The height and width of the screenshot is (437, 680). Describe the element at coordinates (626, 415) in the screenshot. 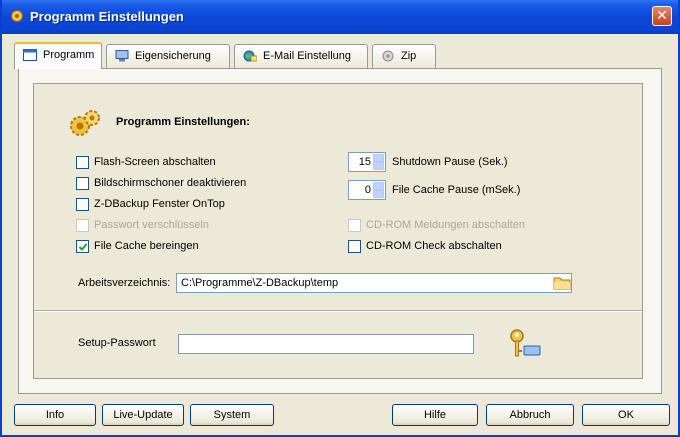

I see `ok-button: OK` at that location.